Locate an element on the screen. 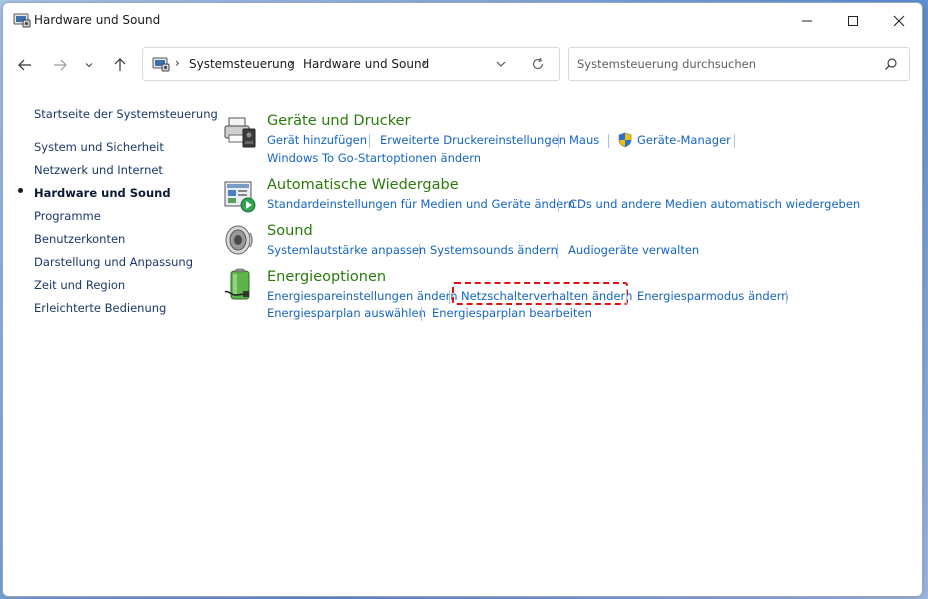 This screenshot has width=928, height=599. refresh-icon is located at coordinates (538, 64).